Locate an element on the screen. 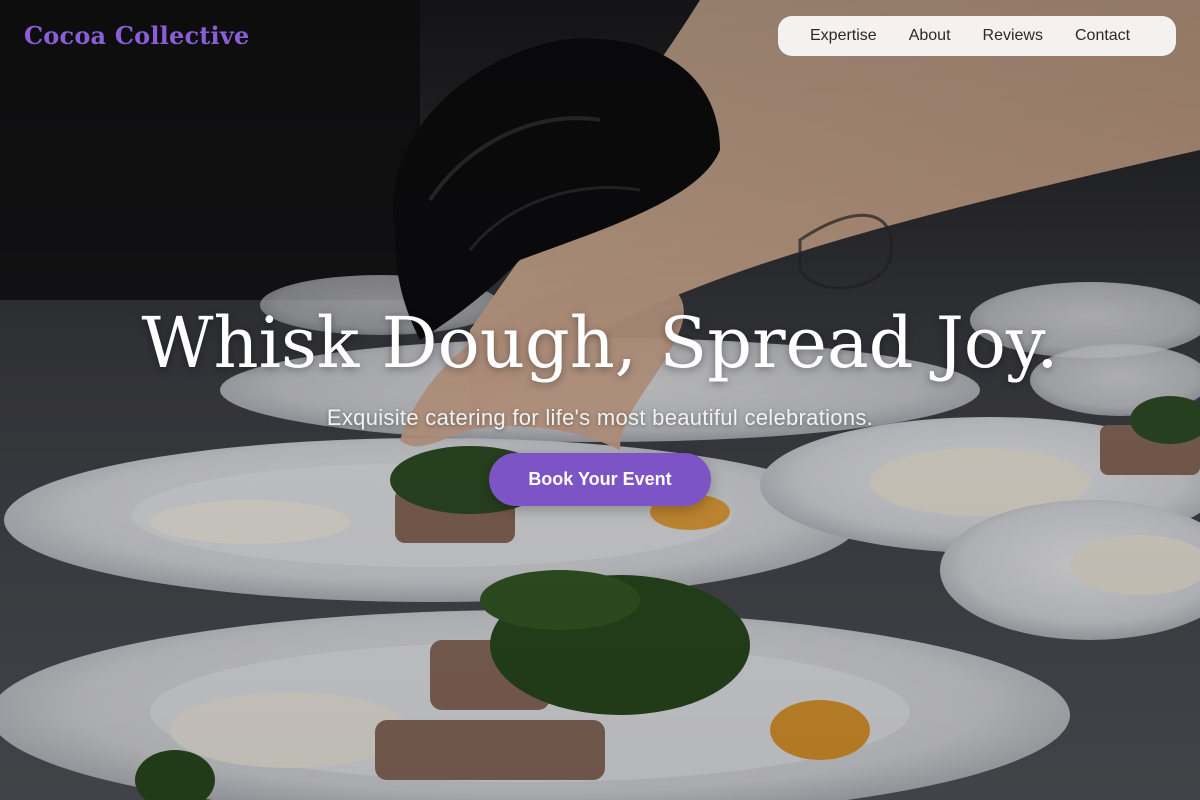 This screenshot has height=800, width=1200. brand-logo: Cocoa Collective is located at coordinates (136, 36).